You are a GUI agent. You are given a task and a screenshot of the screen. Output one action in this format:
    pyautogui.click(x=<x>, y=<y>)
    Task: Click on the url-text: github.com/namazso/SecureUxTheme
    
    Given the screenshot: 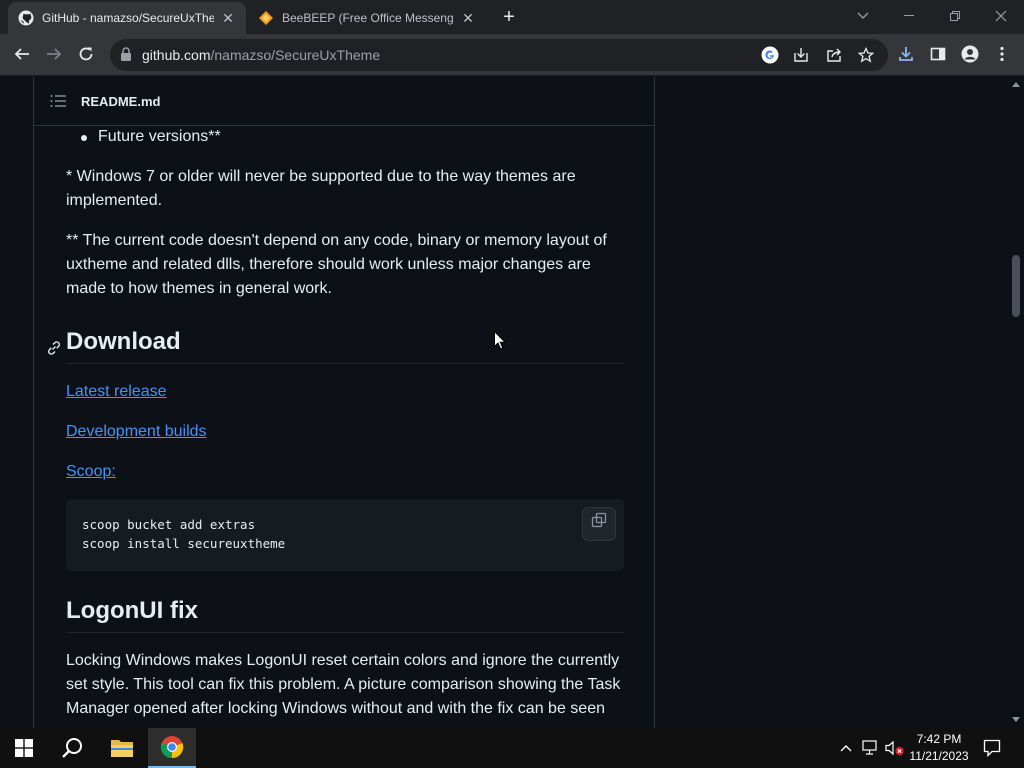 What is the action you would take?
    pyautogui.click(x=261, y=55)
    